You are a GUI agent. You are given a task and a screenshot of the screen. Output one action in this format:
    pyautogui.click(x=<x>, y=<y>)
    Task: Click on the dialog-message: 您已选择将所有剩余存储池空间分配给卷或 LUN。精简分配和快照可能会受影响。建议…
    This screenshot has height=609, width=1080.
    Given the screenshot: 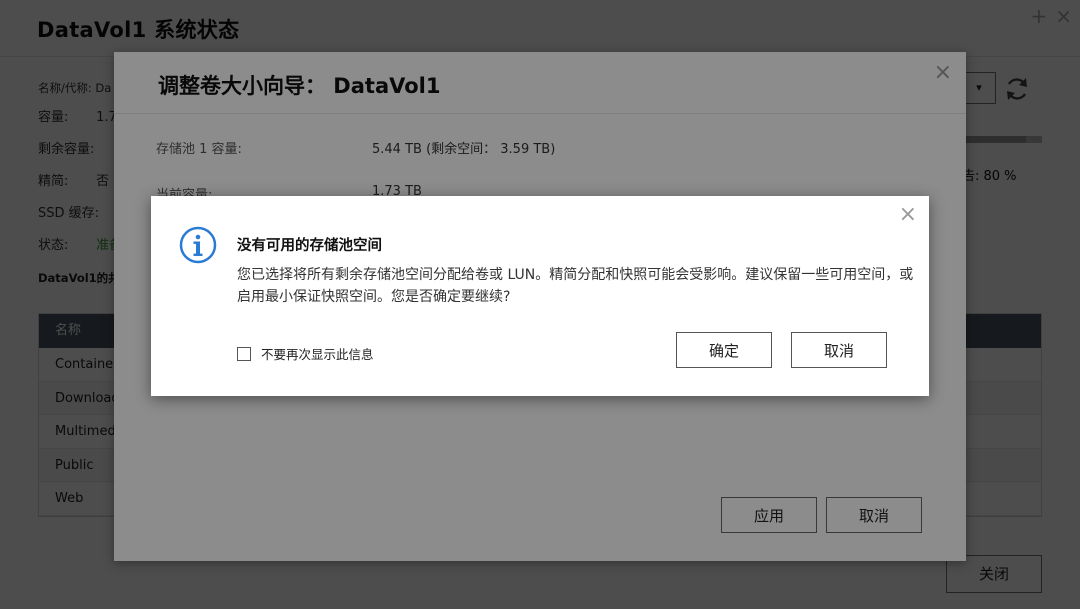 What is the action you would take?
    pyautogui.click(x=575, y=286)
    